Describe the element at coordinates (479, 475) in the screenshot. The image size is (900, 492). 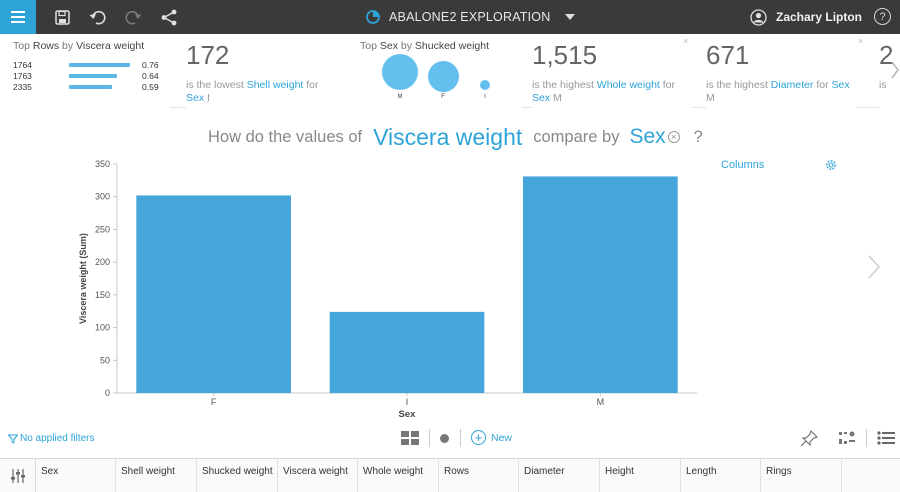
I see `column-header-rows: Rows` at that location.